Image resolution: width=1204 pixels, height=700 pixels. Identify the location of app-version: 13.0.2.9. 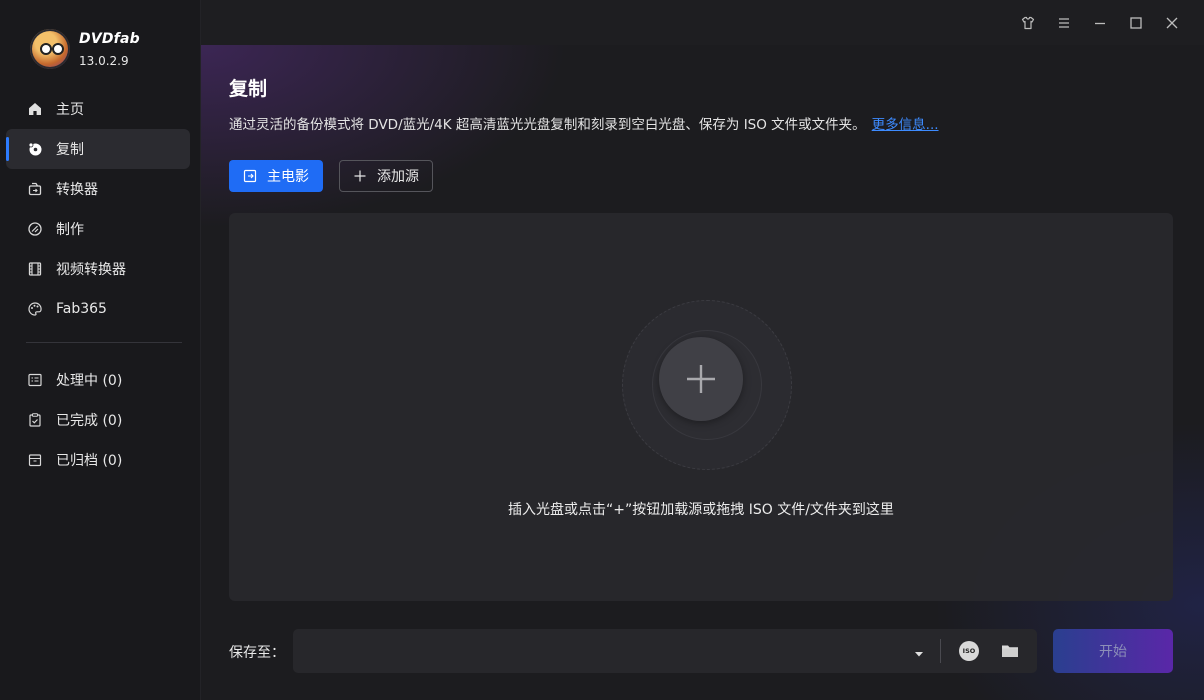
(104, 60).